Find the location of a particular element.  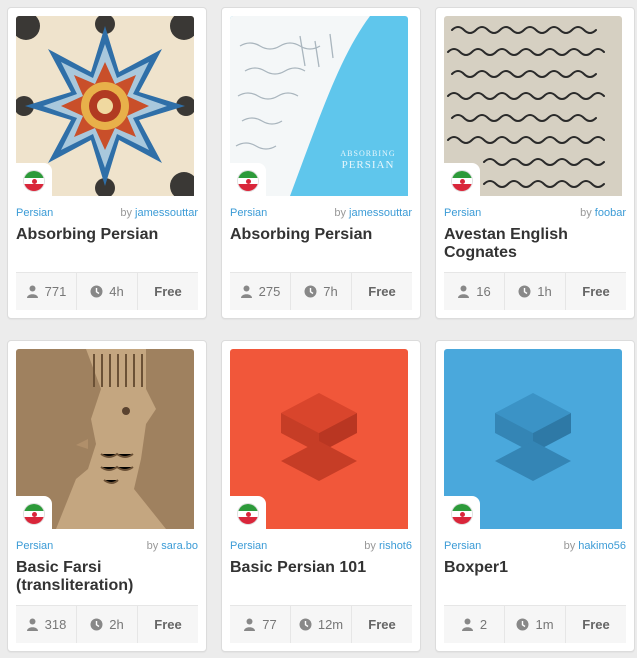

course-title: Basic Persian 101 is located at coordinates (321, 568).